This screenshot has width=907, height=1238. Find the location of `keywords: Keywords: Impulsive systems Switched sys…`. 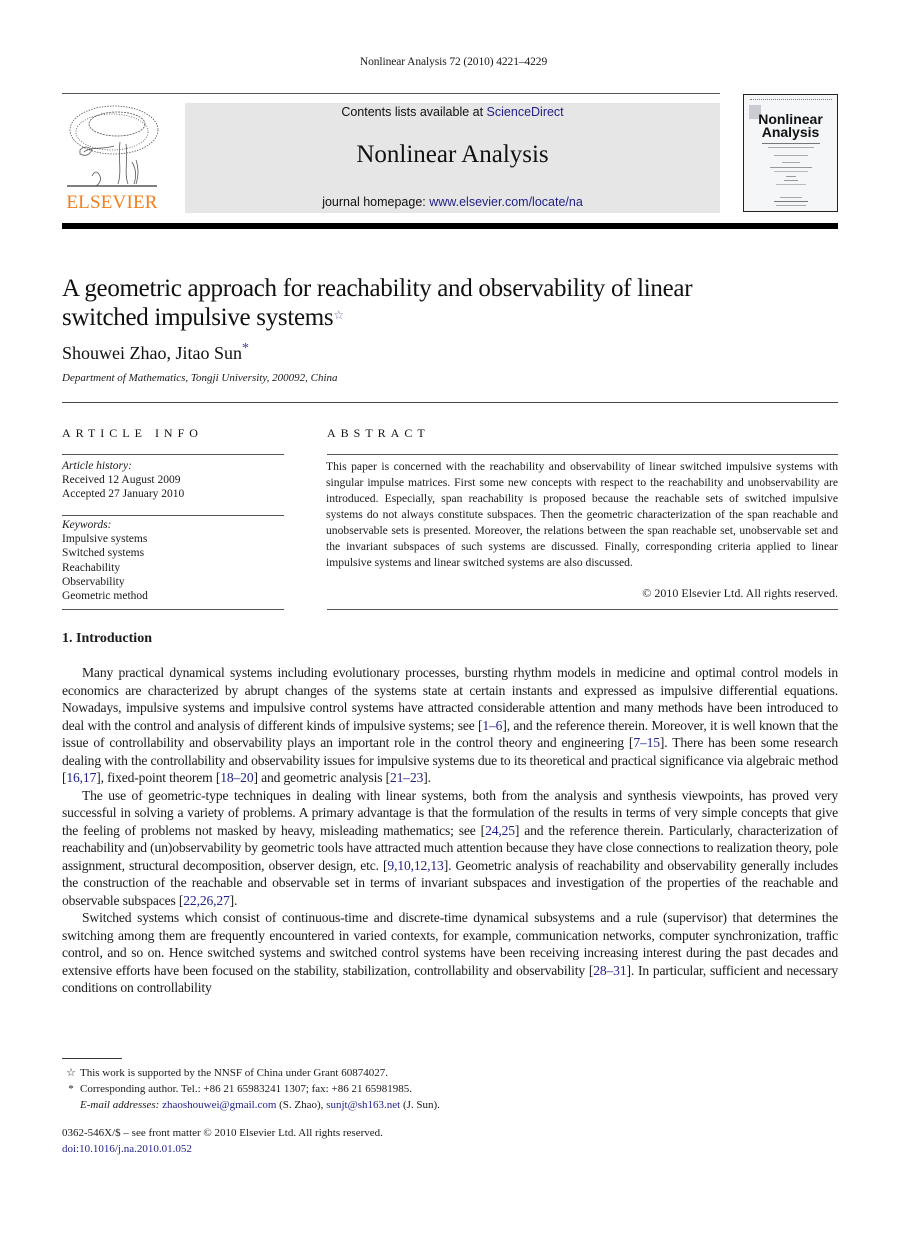

keywords: Keywords: Impulsive systems Switched sys… is located at coordinates (105, 560).